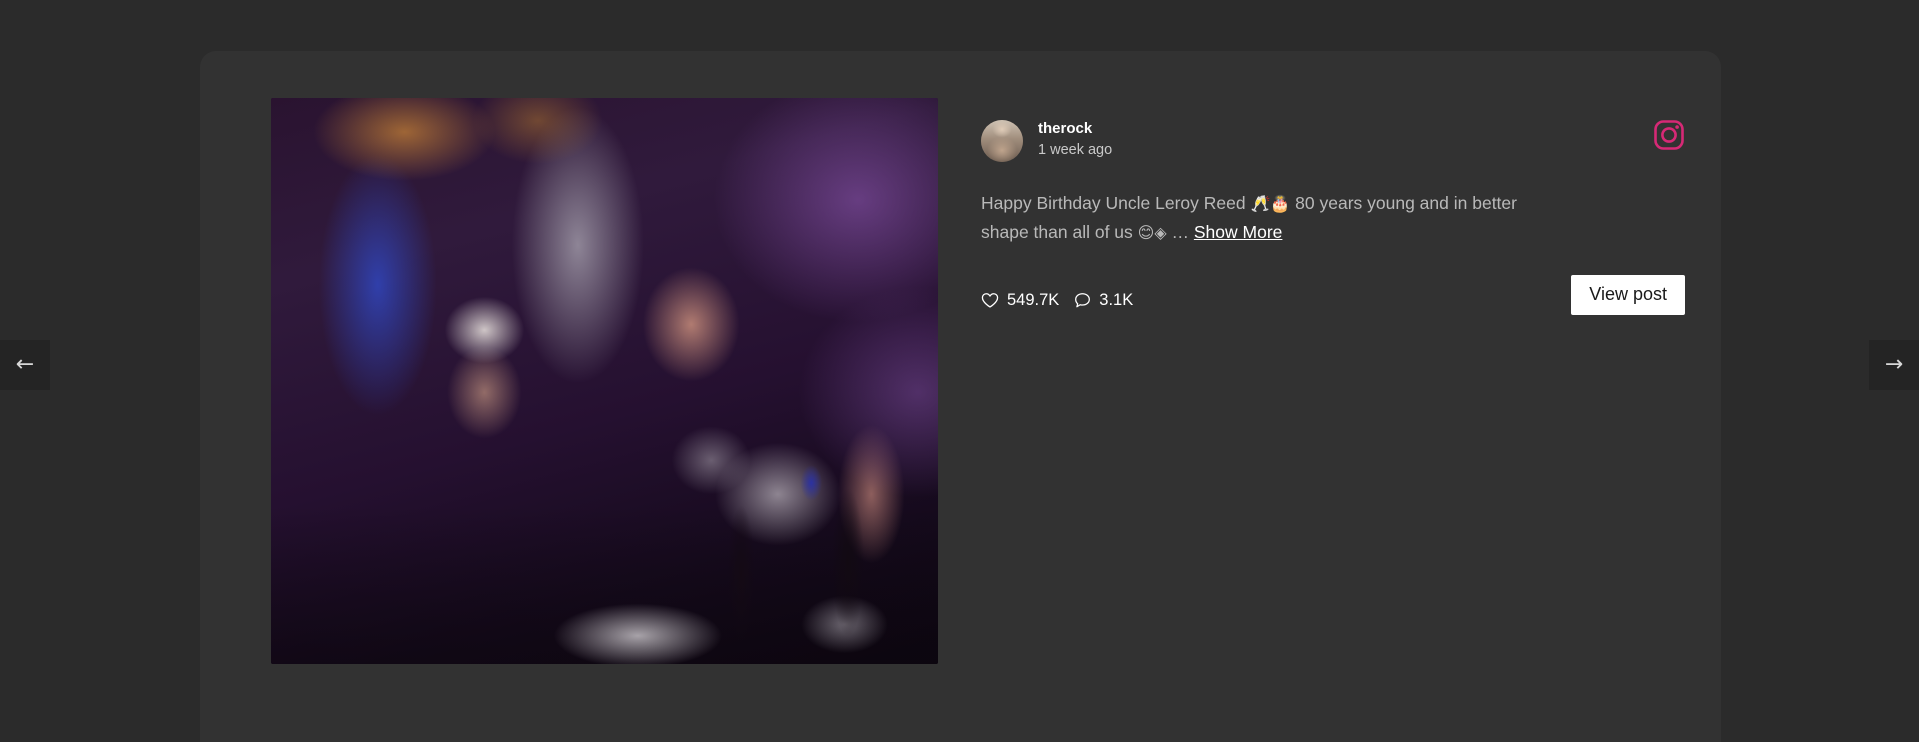 The width and height of the screenshot is (1919, 742). I want to click on birthday-cake-emoji: 🎂, so click(1280, 203).